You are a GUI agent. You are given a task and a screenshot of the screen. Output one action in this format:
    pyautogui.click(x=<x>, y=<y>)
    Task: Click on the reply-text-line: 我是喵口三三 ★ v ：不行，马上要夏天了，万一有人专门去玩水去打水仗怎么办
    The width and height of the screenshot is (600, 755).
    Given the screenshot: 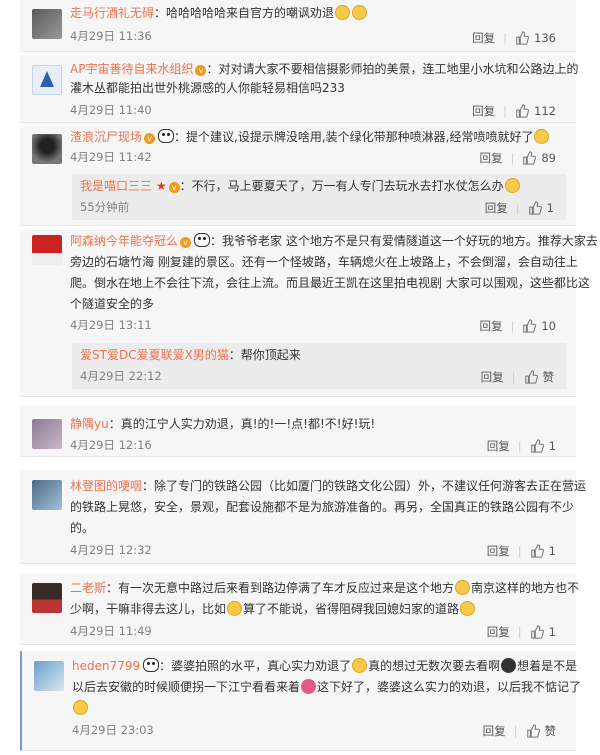 What is the action you would take?
    pyautogui.click(x=300, y=186)
    